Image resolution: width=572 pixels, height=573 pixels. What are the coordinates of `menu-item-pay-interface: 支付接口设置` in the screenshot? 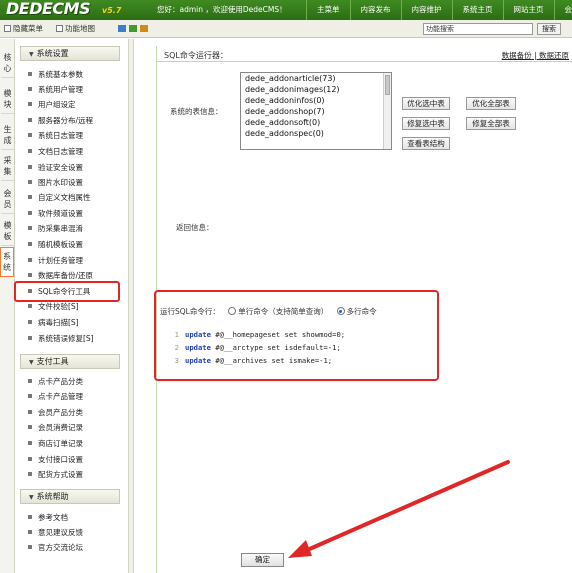 It's located at (55, 460).